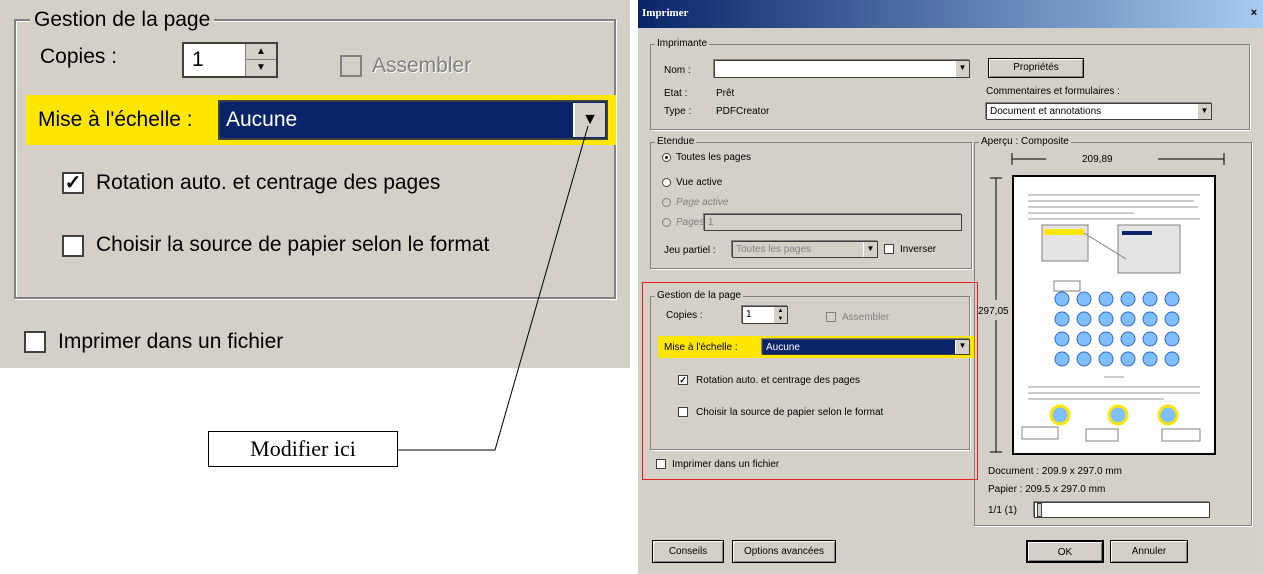 This screenshot has height=574, width=1263. I want to click on print-to-file-label: Imprimer dans un fichier, so click(726, 464).